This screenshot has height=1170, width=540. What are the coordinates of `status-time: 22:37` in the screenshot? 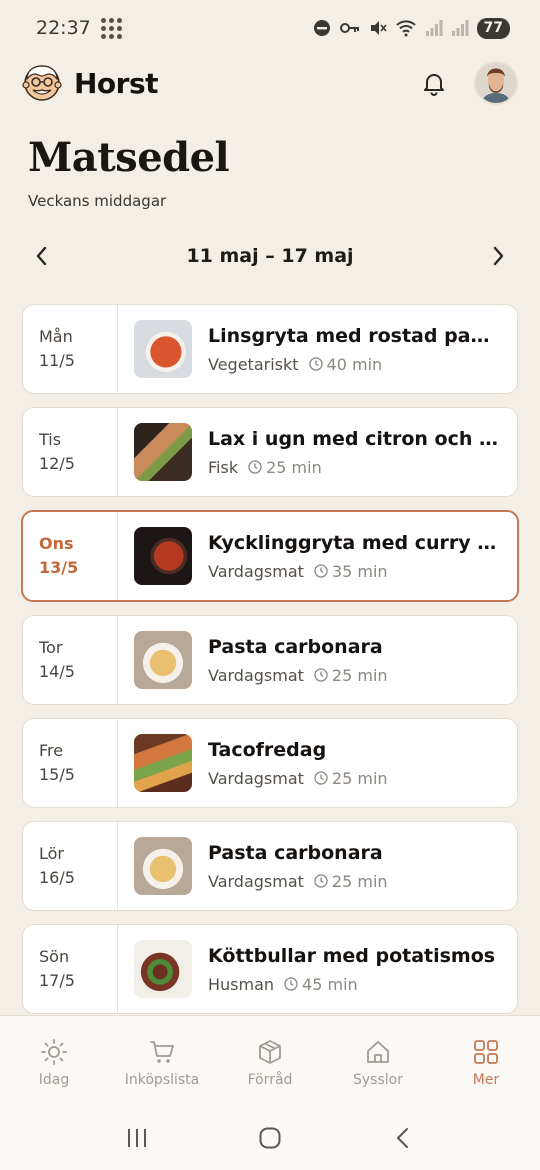 It's located at (63, 28).